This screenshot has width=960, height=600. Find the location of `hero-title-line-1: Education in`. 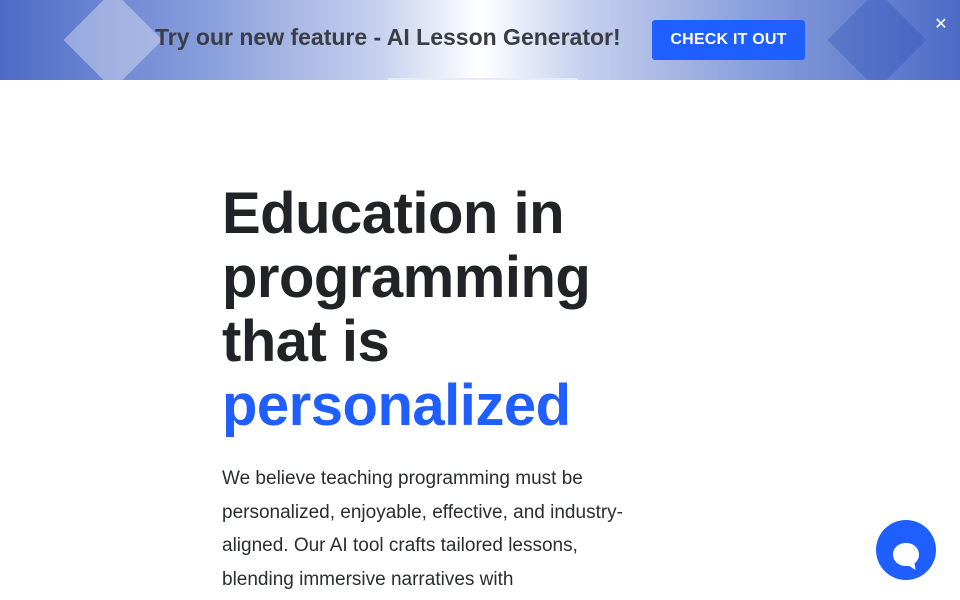

hero-title-line-1: Education in is located at coordinates (393, 213).